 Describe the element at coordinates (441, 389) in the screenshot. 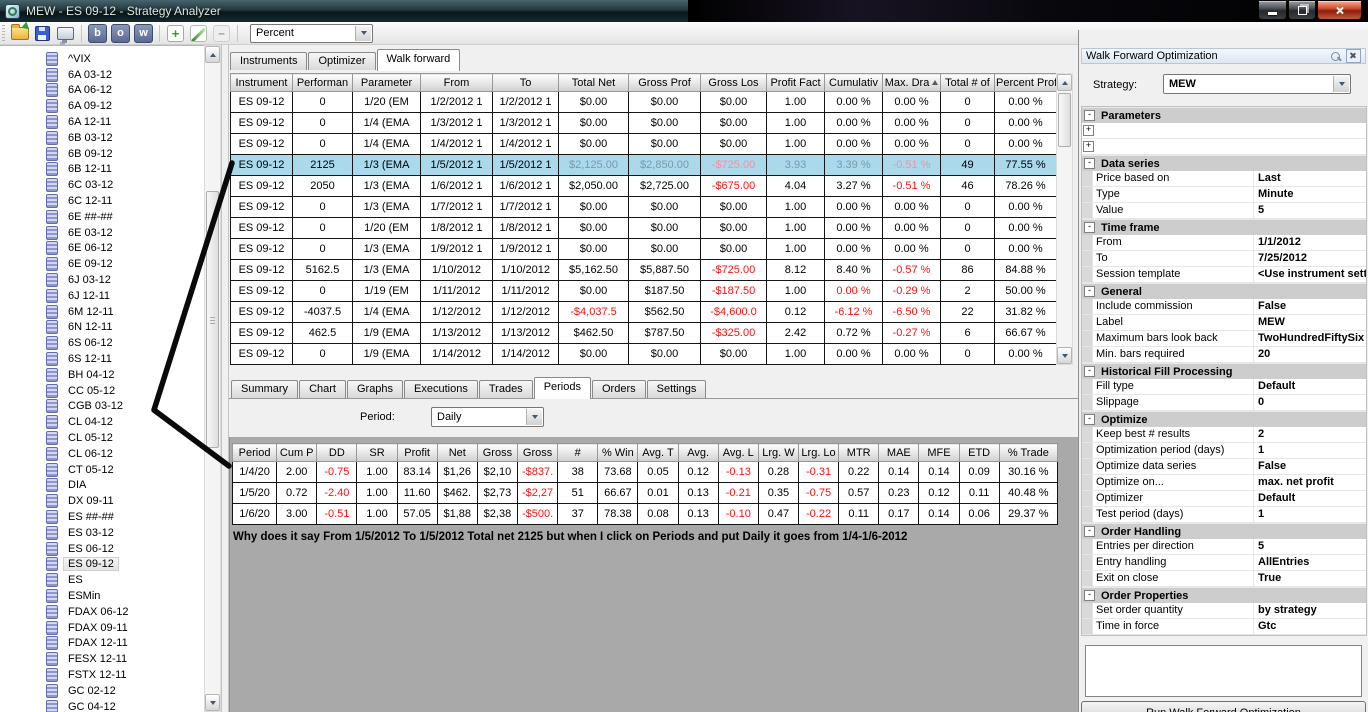

I see `tab-executions: Executions` at that location.